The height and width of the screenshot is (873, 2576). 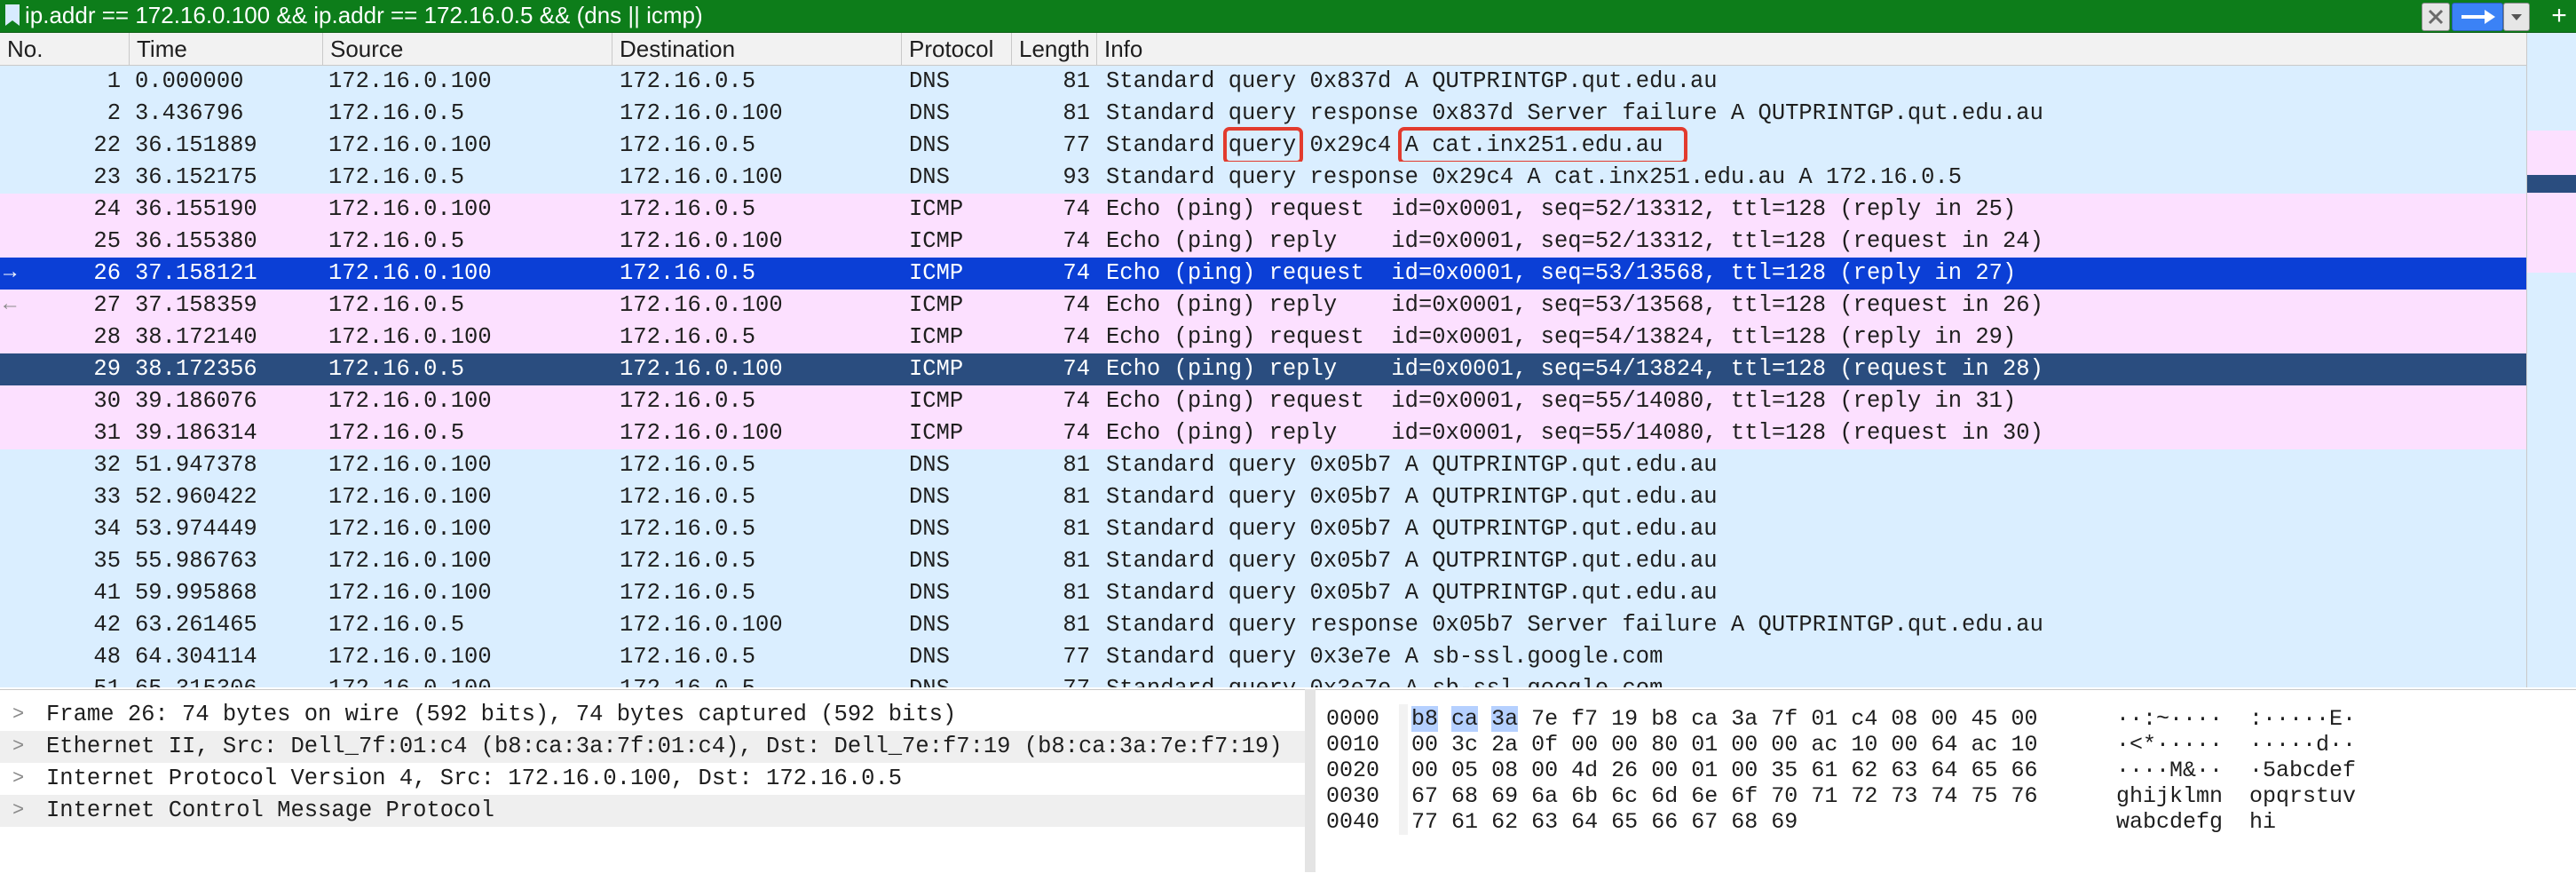 I want to click on hex-byte: 6f, so click(x=1744, y=796).